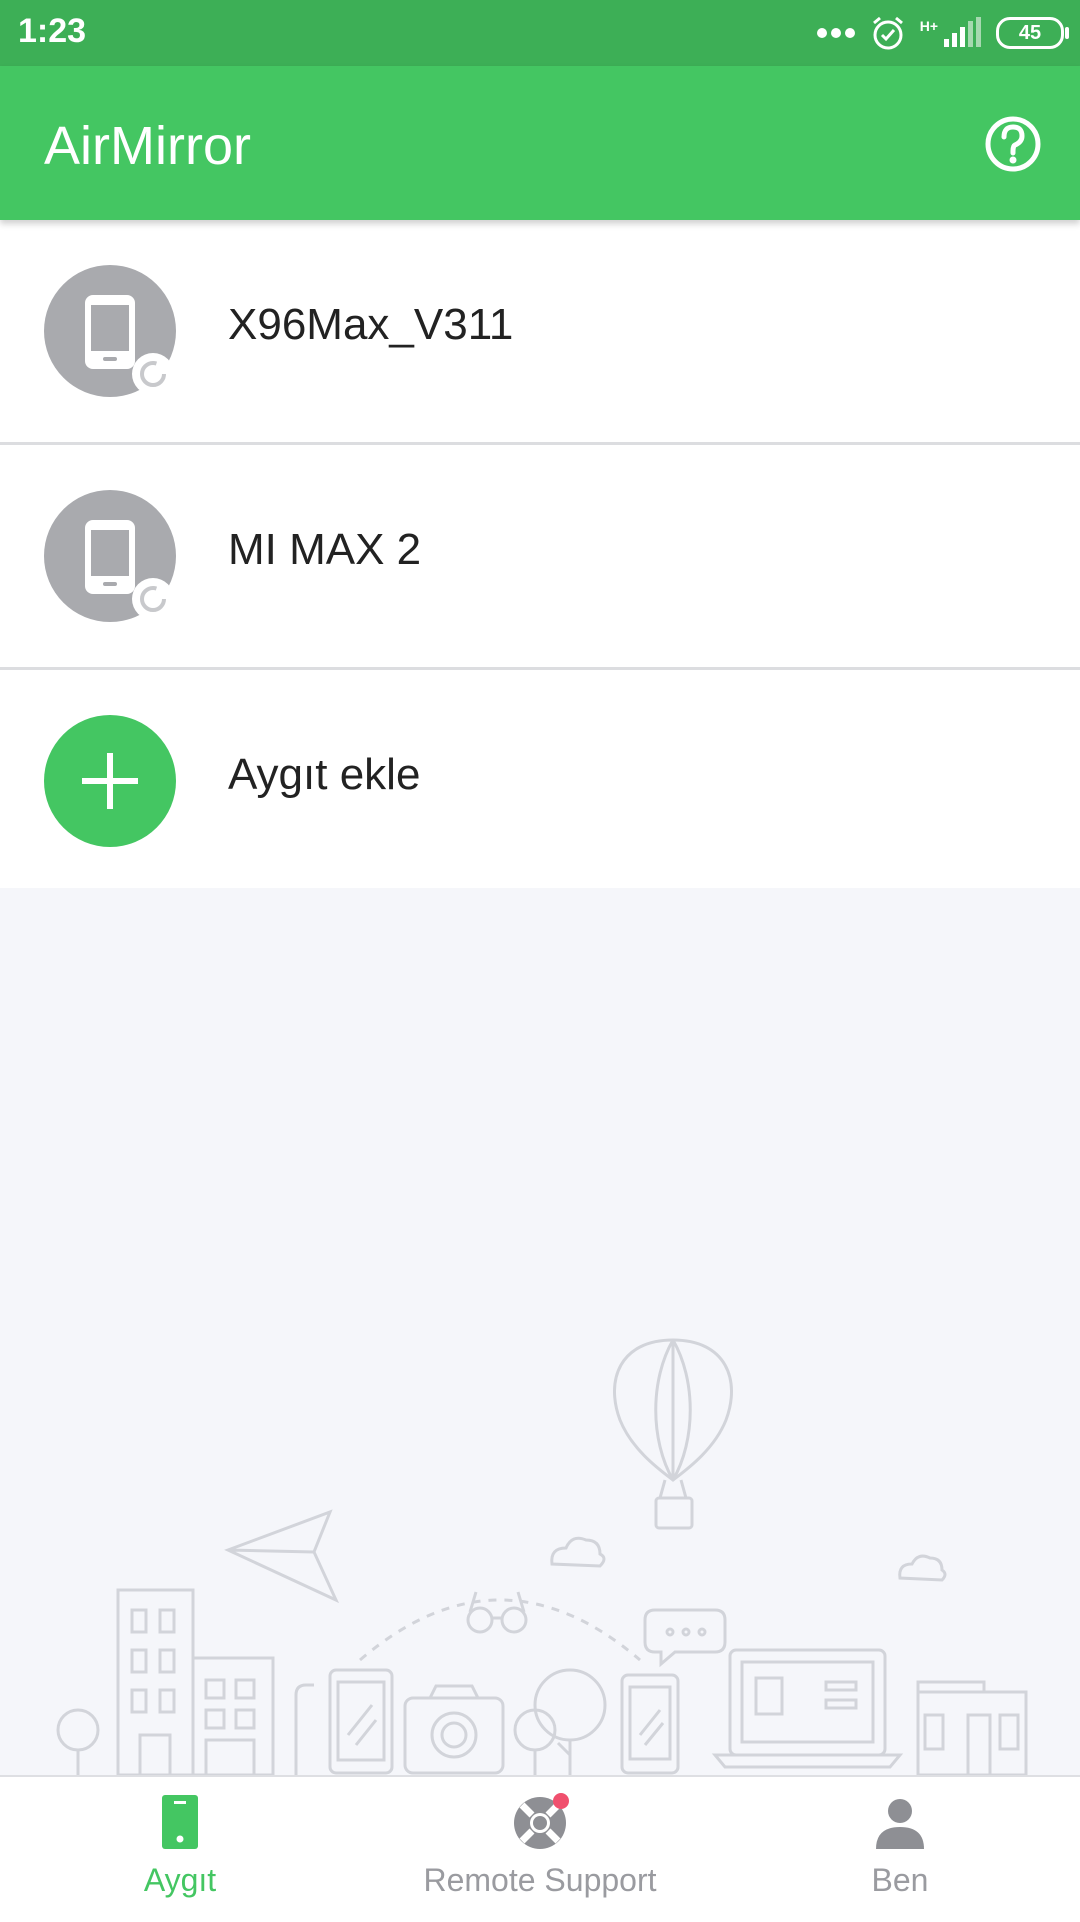  I want to click on tab-remote-support: Remote Support, so click(540, 1849).